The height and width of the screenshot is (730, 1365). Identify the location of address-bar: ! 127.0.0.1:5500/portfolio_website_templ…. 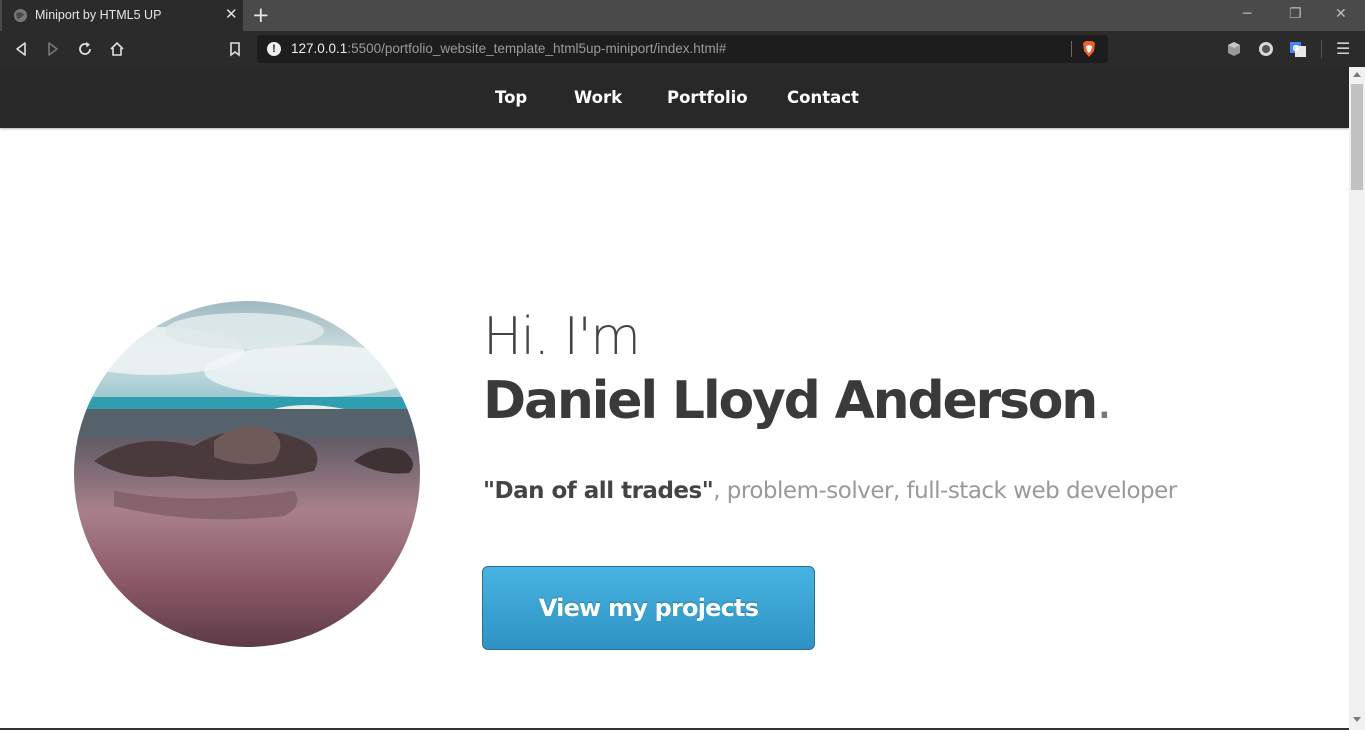
(682, 49).